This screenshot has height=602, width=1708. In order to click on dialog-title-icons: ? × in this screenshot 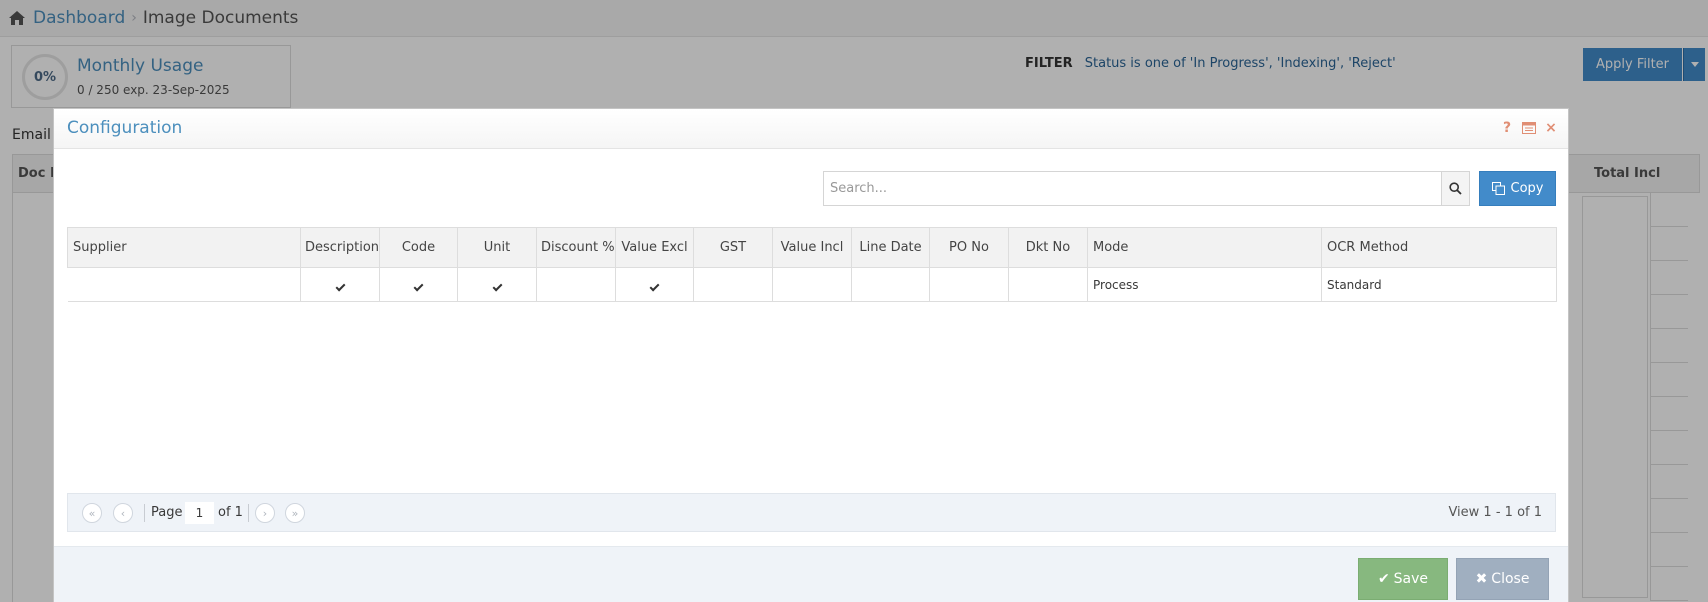, I will do `click(1529, 128)`.